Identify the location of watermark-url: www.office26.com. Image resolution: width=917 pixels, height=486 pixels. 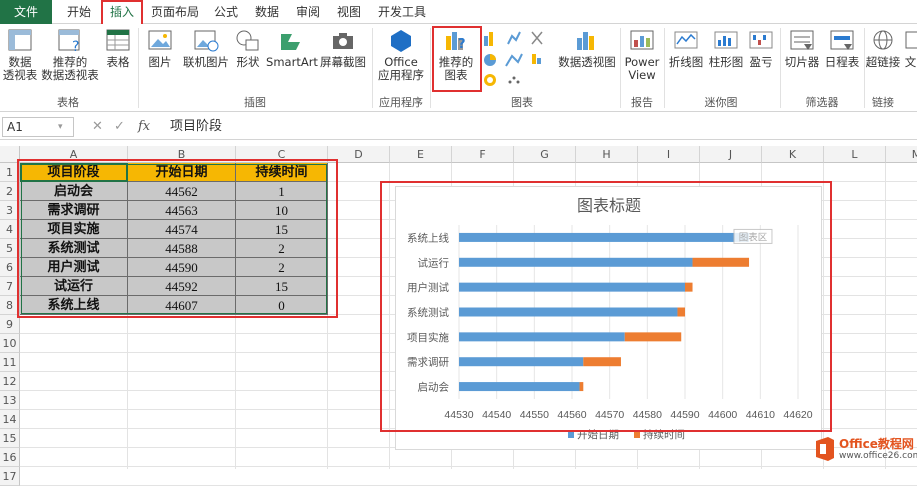
(878, 456).